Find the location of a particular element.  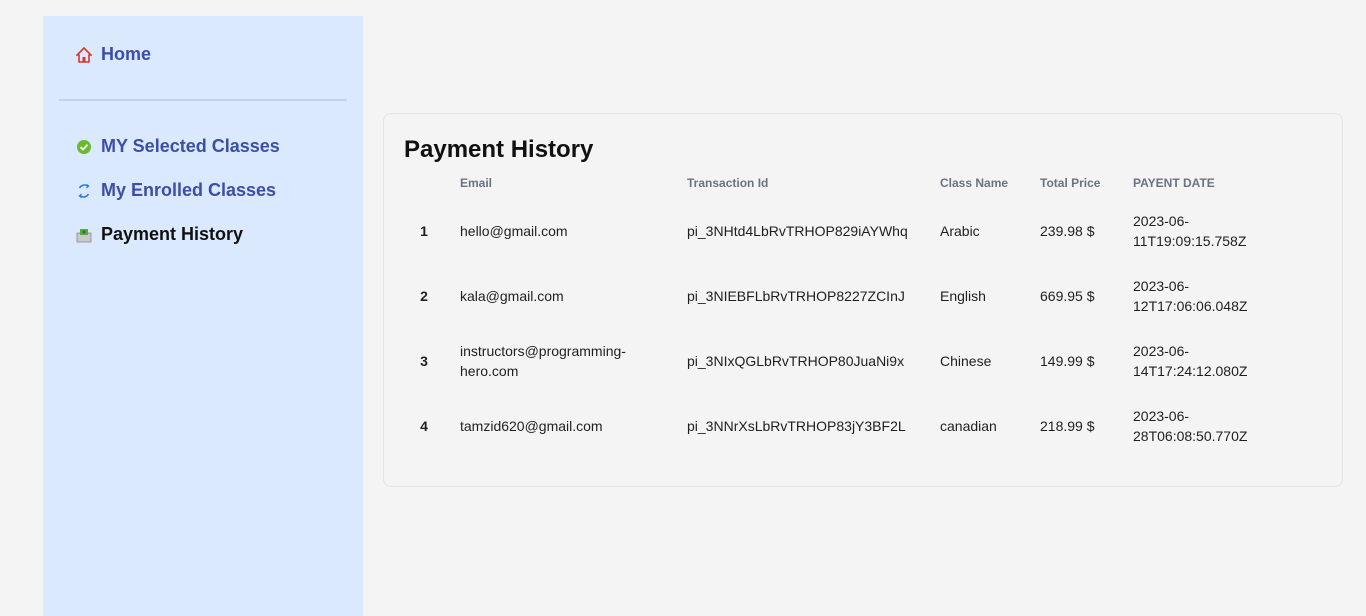

sidebar-item-my-selected-classes: MY Selected Classes is located at coordinates (177, 146).